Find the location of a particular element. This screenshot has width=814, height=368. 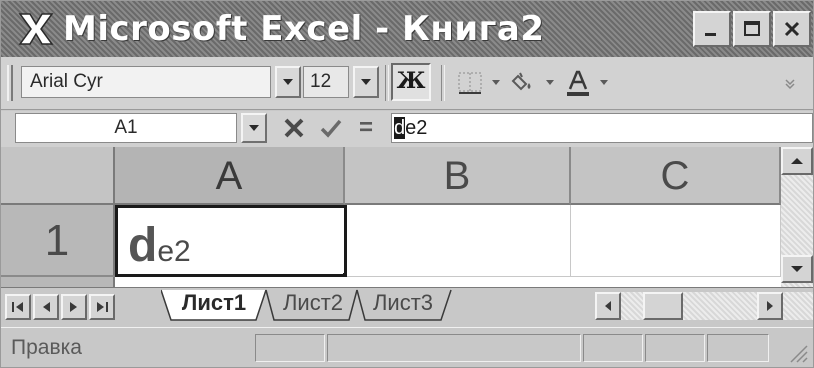

bold-button: Ж is located at coordinates (411, 82).